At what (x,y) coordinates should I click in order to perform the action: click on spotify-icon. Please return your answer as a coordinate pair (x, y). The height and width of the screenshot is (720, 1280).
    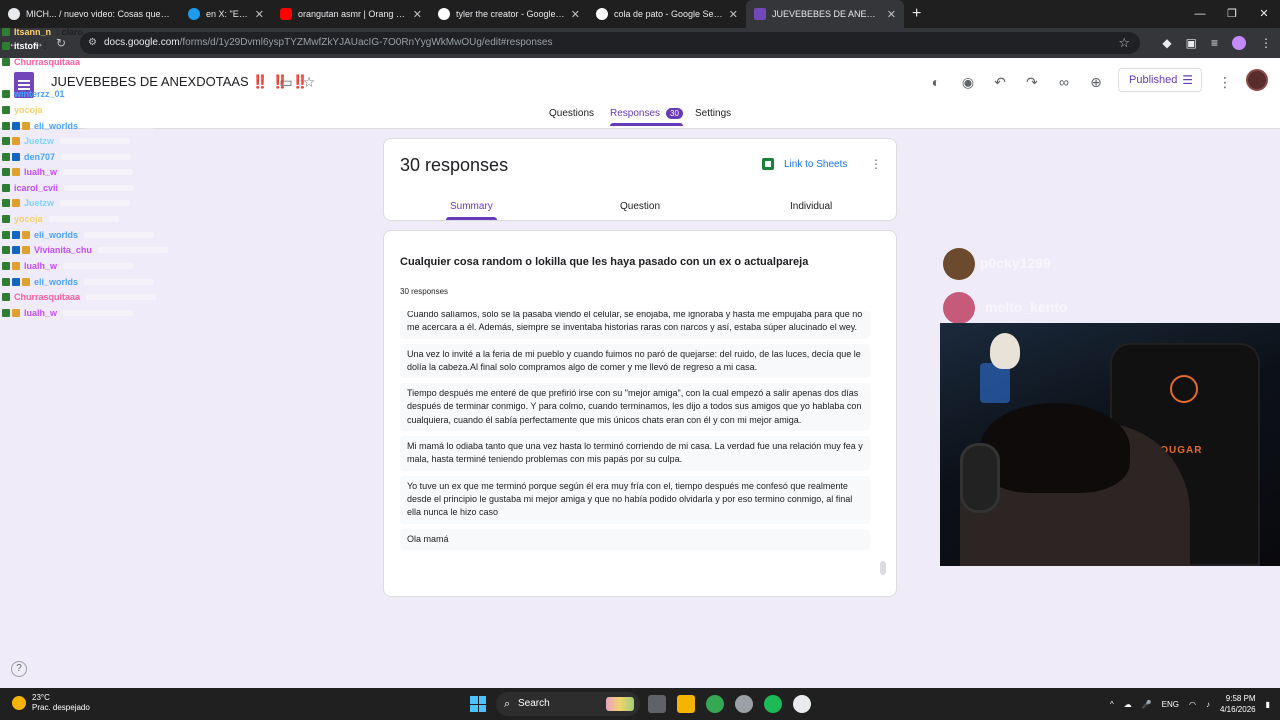
    Looking at the image, I should click on (773, 704).